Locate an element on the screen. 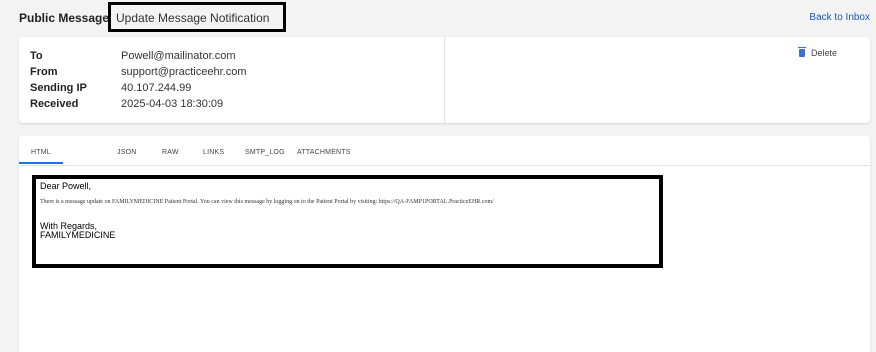  delete-button: Delete is located at coordinates (818, 52).